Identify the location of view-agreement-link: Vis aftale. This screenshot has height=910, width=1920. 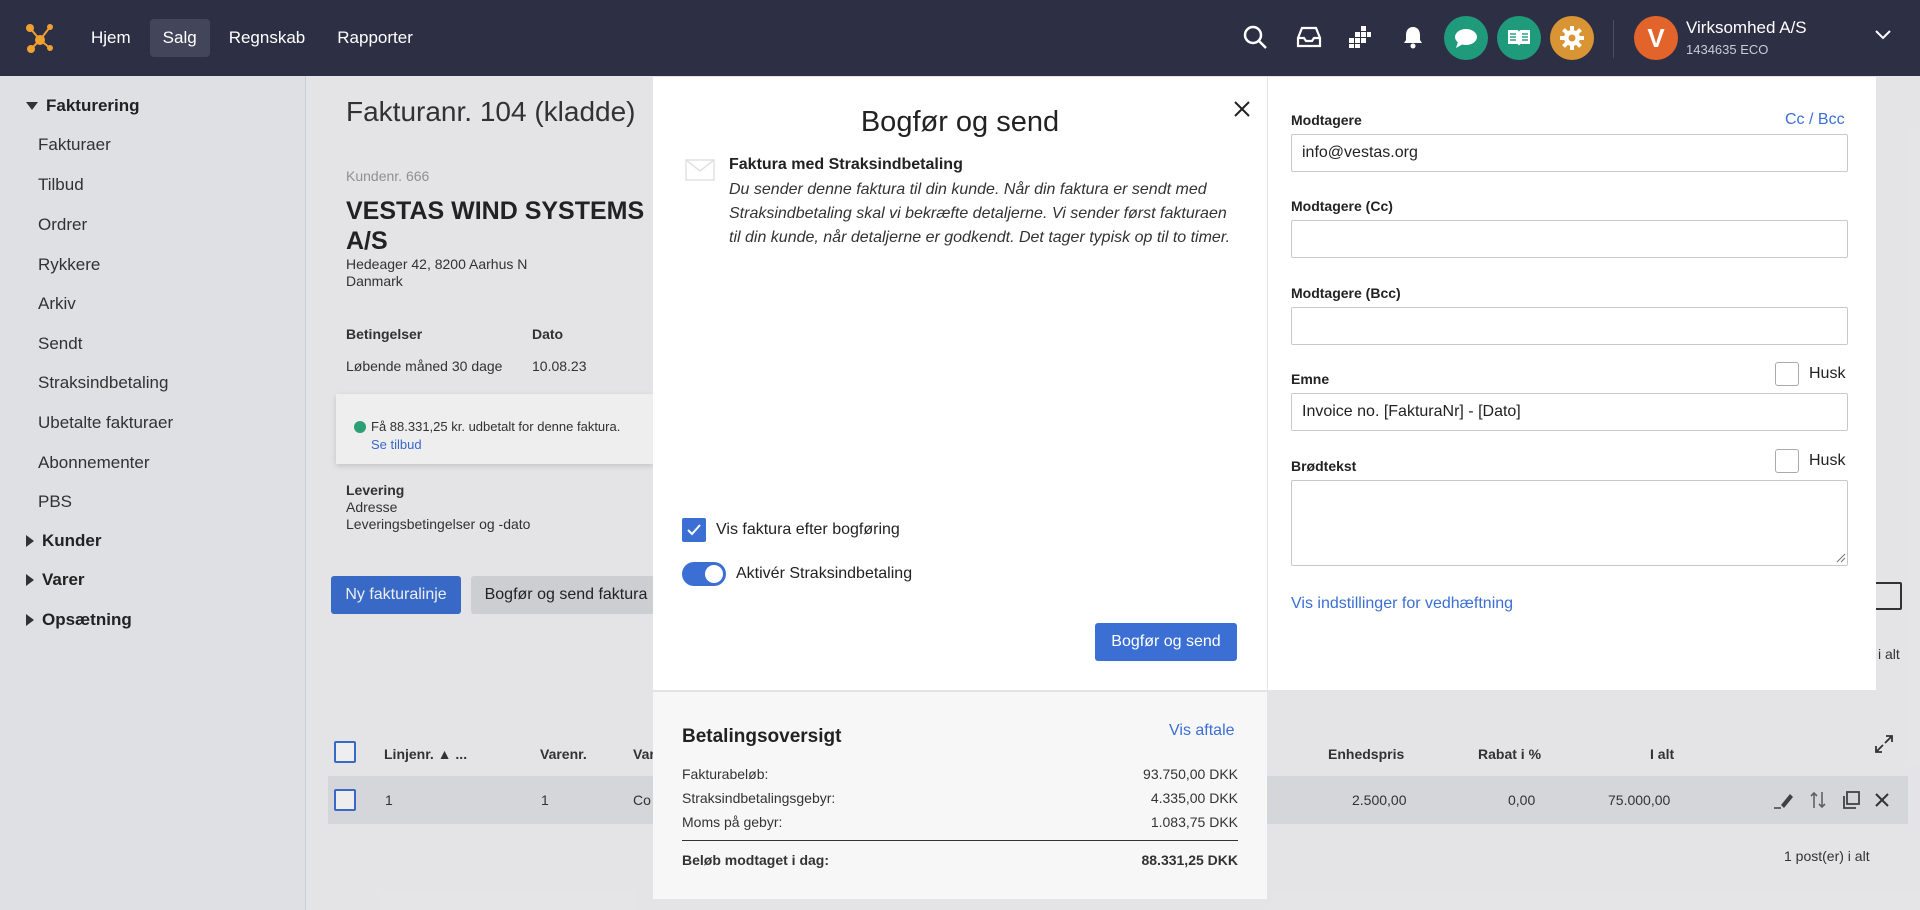
(1202, 731).